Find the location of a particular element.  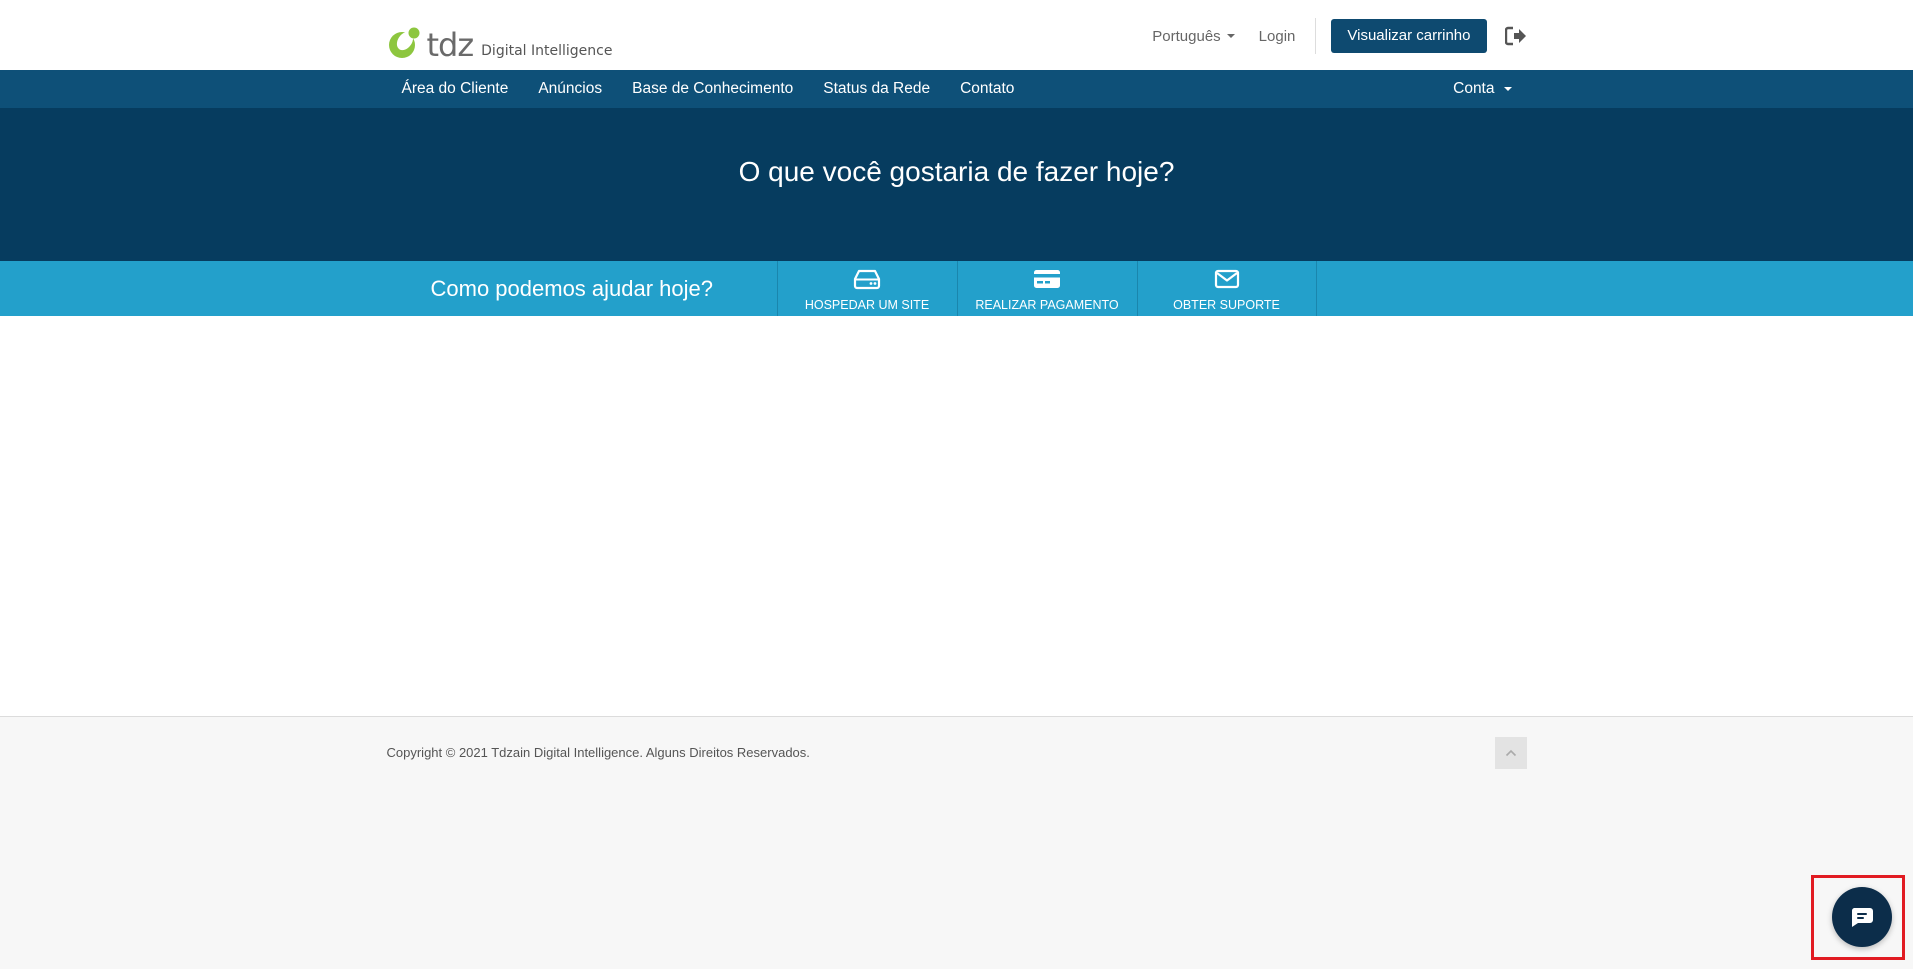

nav-item-network-status: Status da Rede is located at coordinates (876, 89).